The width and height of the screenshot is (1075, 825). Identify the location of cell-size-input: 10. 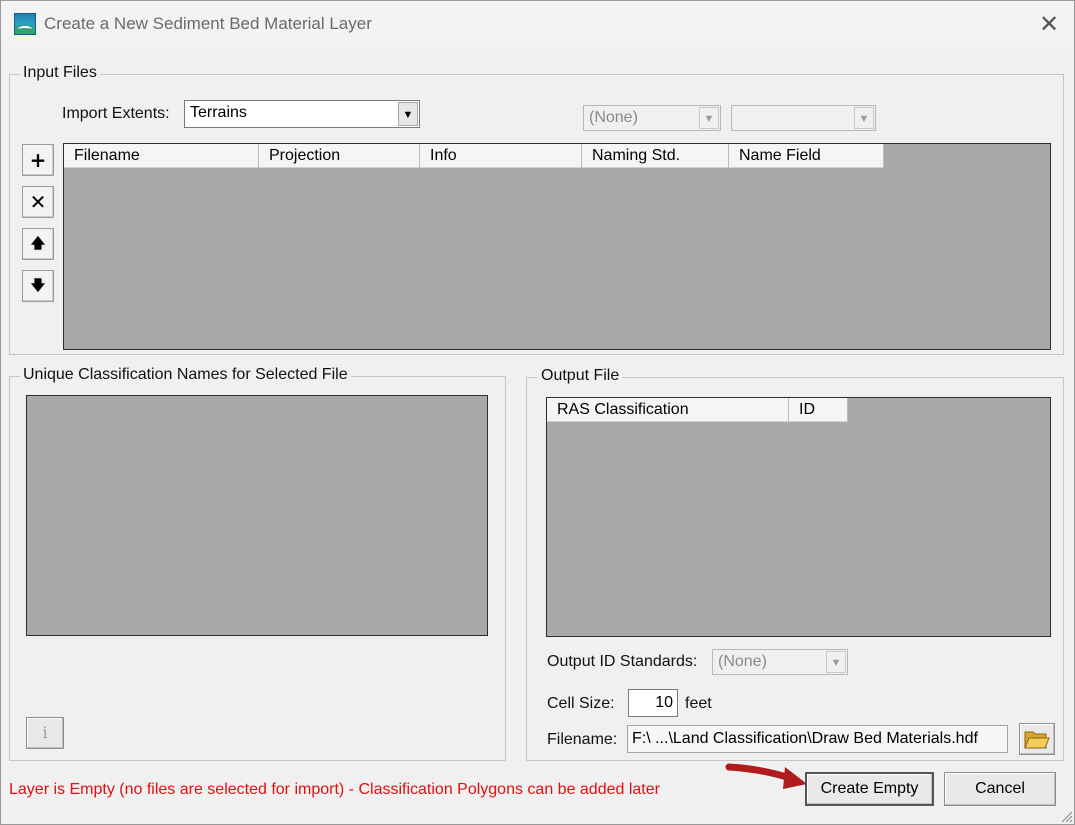
(653, 703).